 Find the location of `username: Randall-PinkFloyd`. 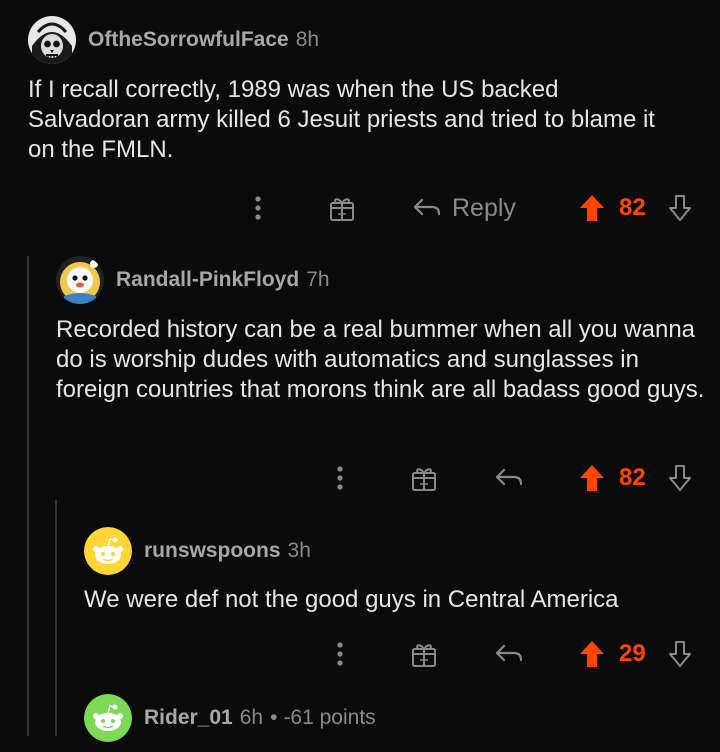

username: Randall-PinkFloyd is located at coordinates (207, 280).